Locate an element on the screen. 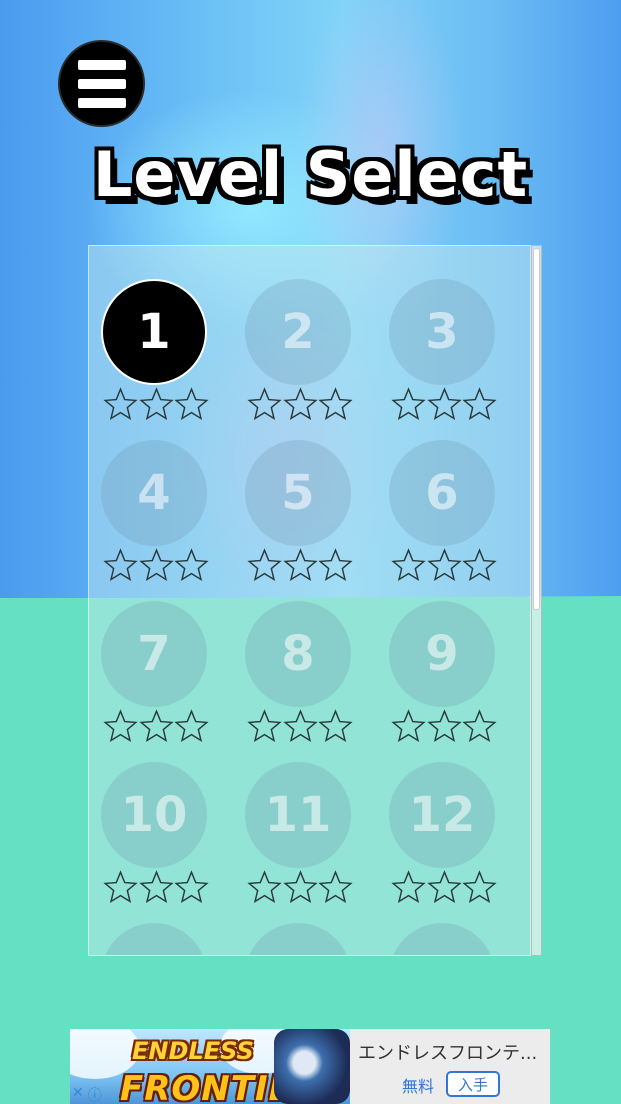 This screenshot has height=1104, width=621. ad-price: 無料 is located at coordinates (418, 1086).